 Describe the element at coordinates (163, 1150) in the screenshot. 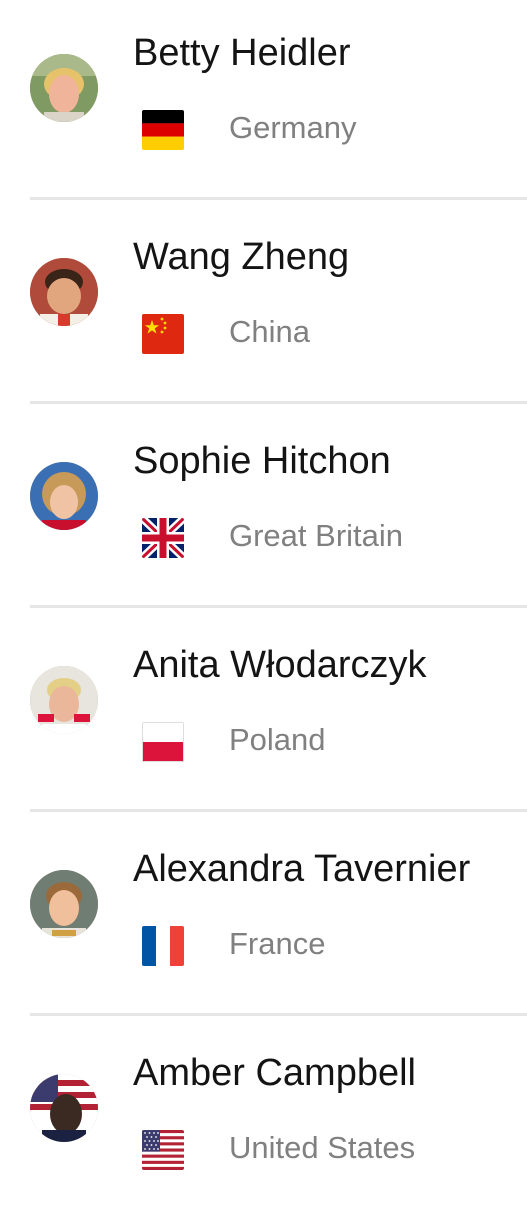

I see `flag-united-states-icon` at that location.